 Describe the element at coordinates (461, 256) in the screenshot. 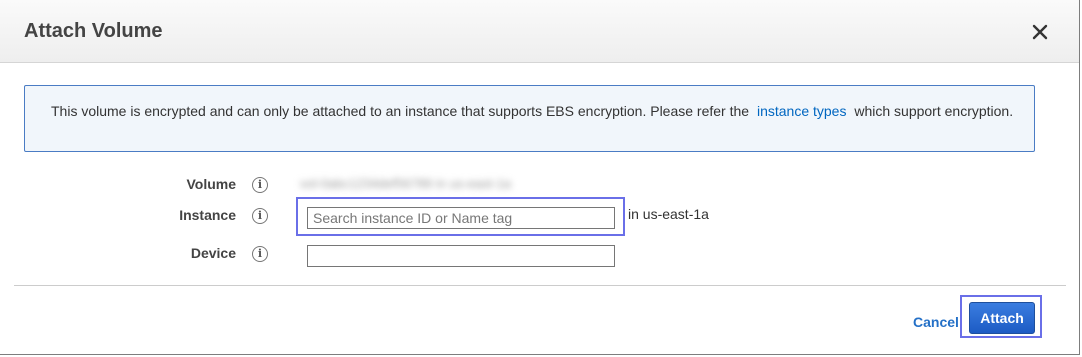

I see `device-input` at that location.